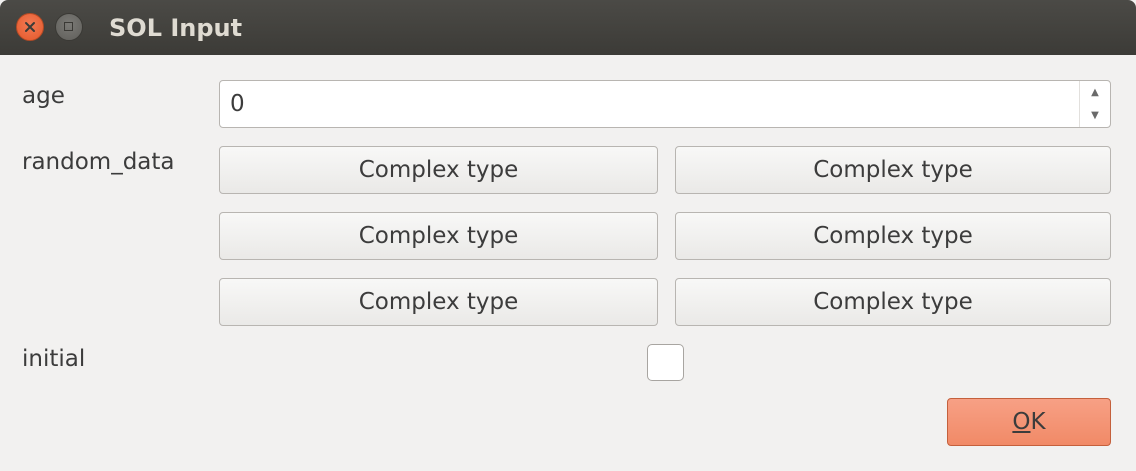 This screenshot has width=1136, height=471. I want to click on age-value: 0, so click(237, 104).